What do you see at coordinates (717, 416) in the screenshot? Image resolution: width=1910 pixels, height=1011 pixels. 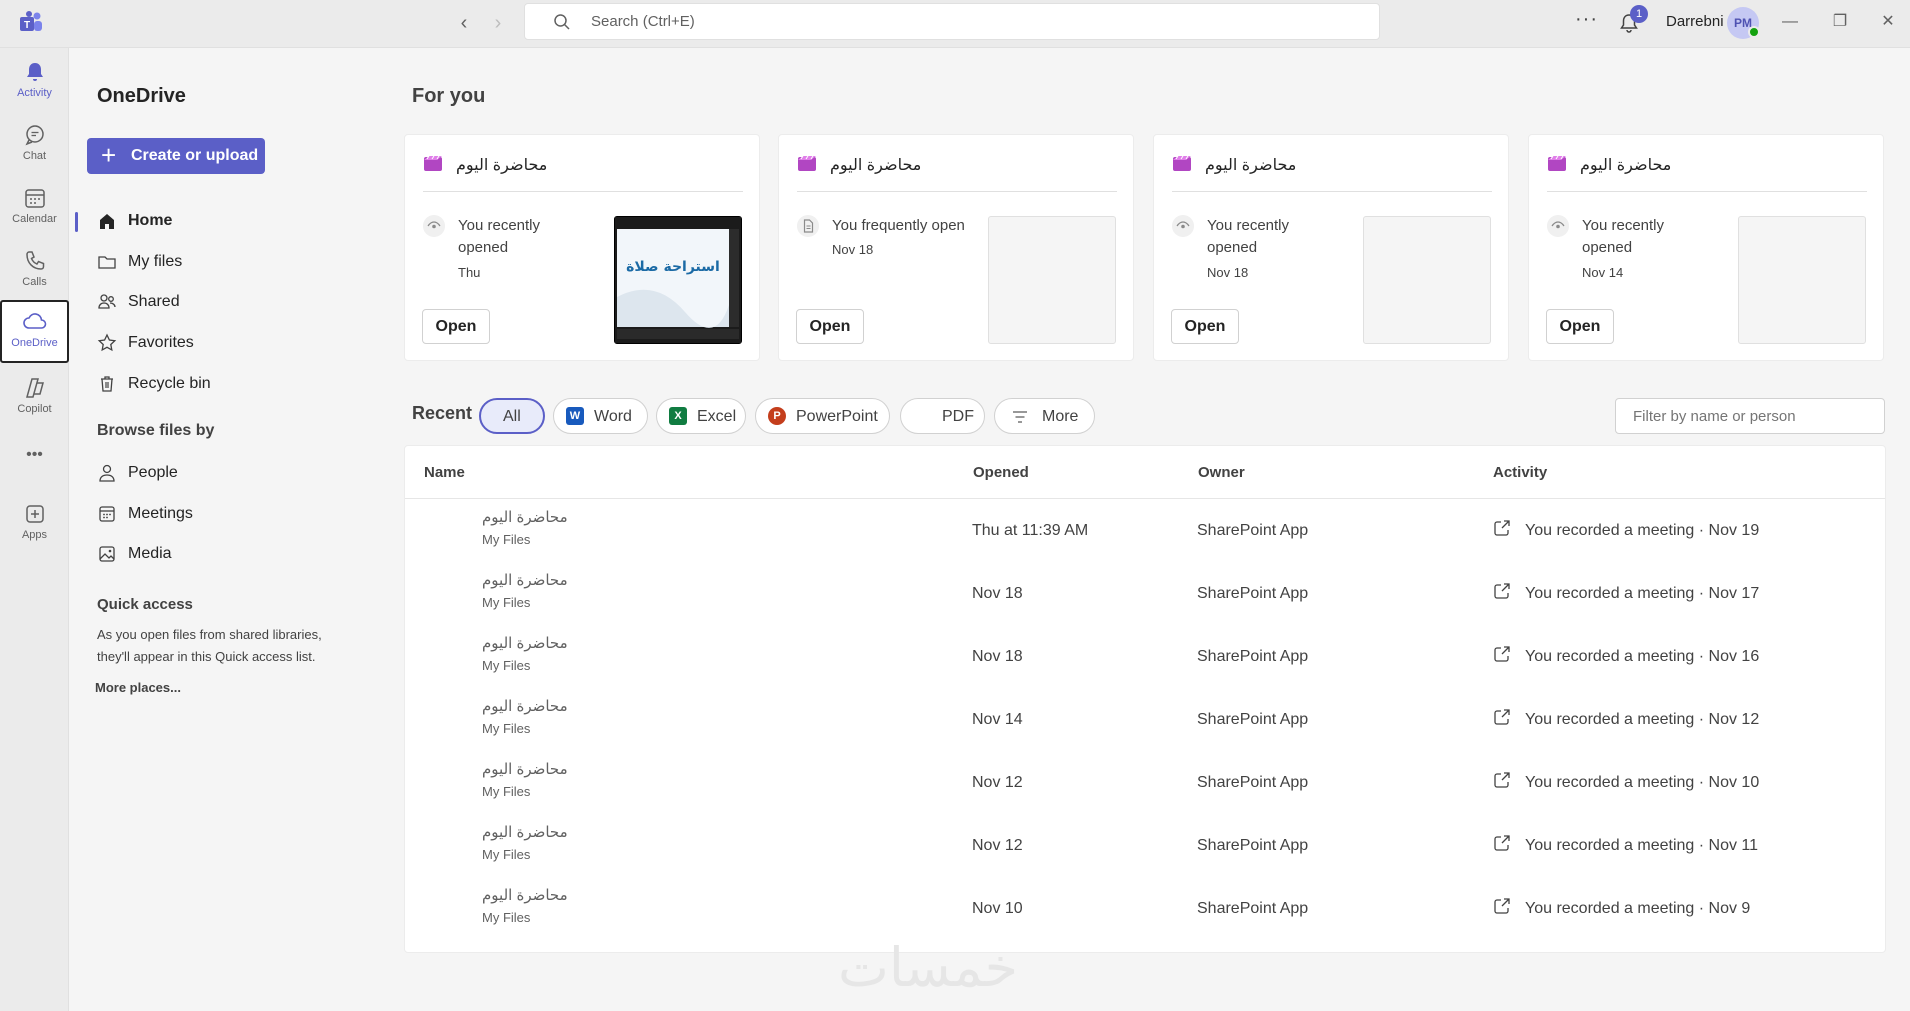 I see `chip-label: Excel` at bounding box center [717, 416].